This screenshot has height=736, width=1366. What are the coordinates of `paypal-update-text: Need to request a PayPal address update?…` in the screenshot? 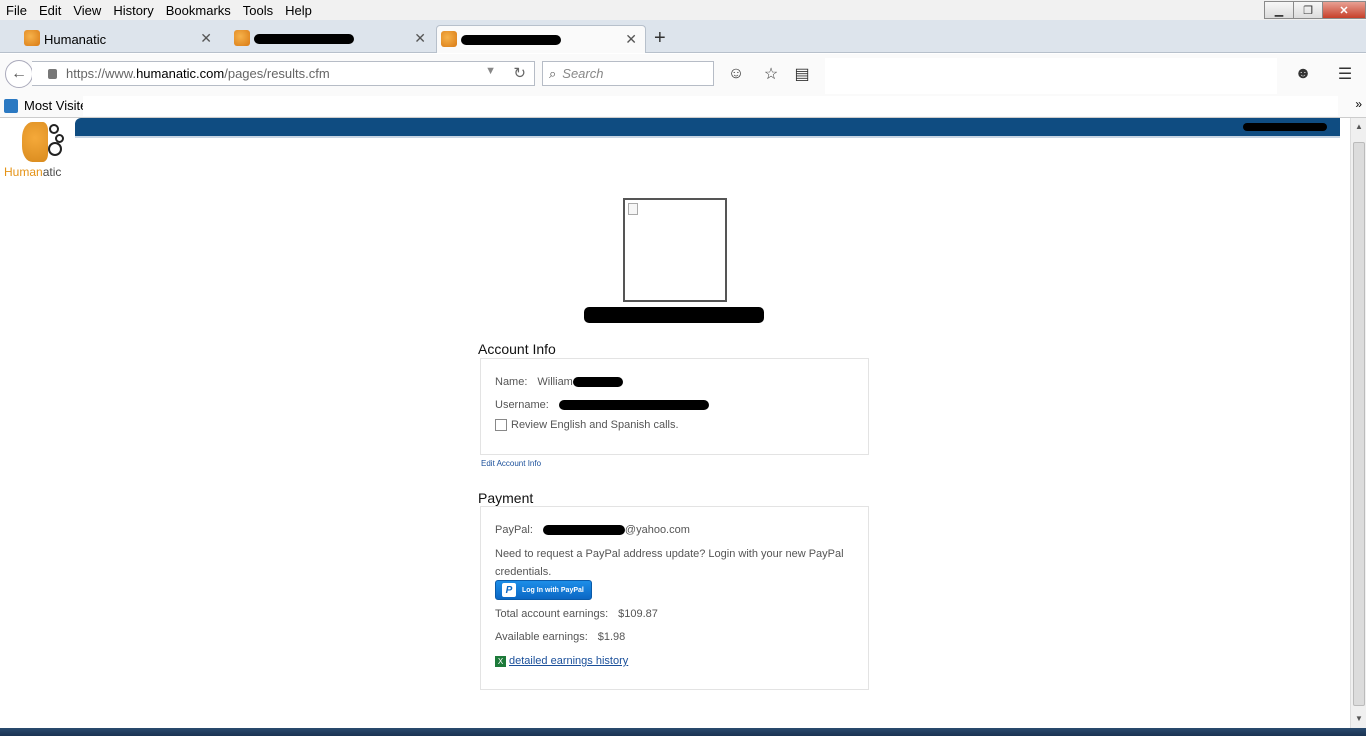 It's located at (669, 563).